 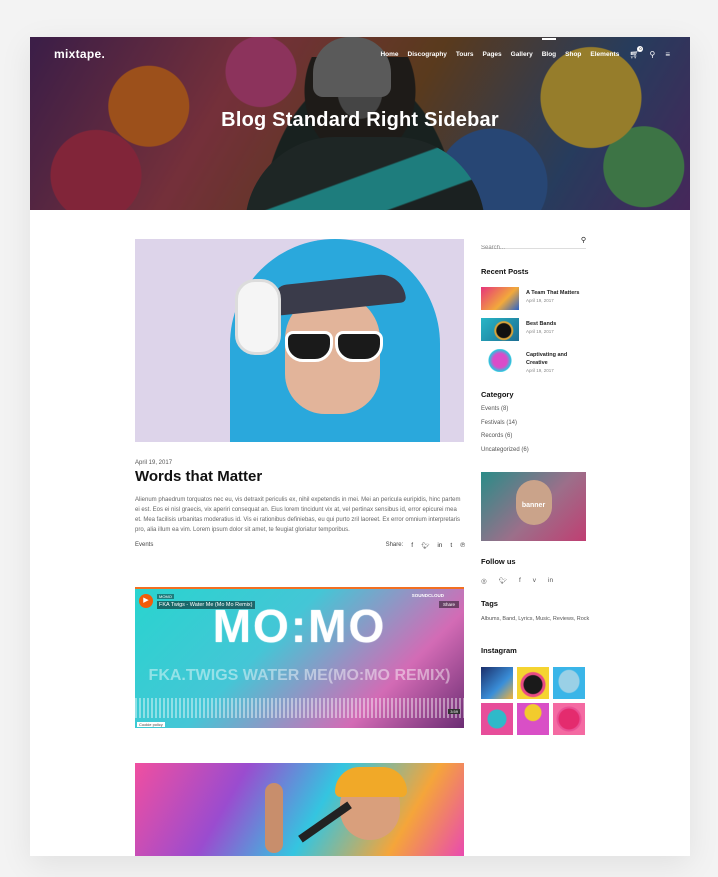 What do you see at coordinates (533, 243) in the screenshot?
I see `sidebar-search: ⚲` at bounding box center [533, 243].